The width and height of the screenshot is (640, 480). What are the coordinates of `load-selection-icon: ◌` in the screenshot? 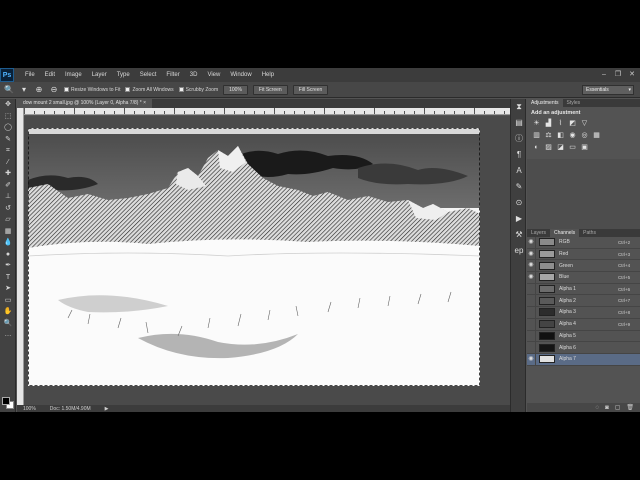 It's located at (598, 408).